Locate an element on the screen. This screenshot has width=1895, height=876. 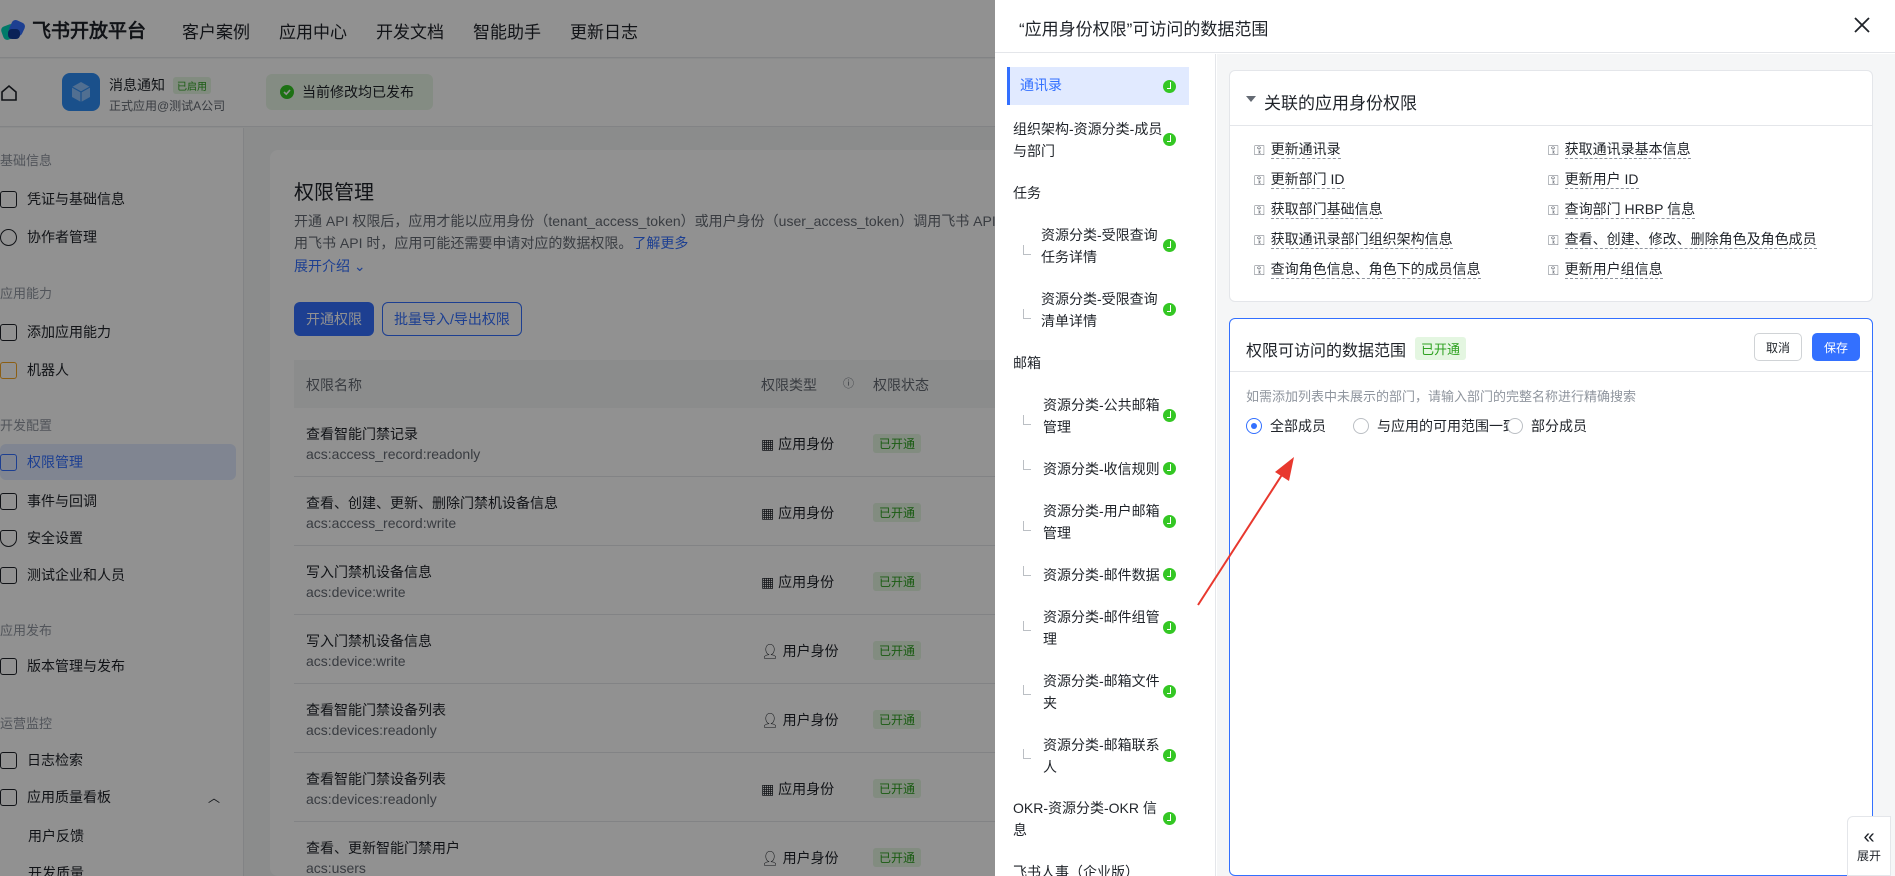
category-group-hr: 飞书人事（企业版） is located at coordinates (1098, 868).